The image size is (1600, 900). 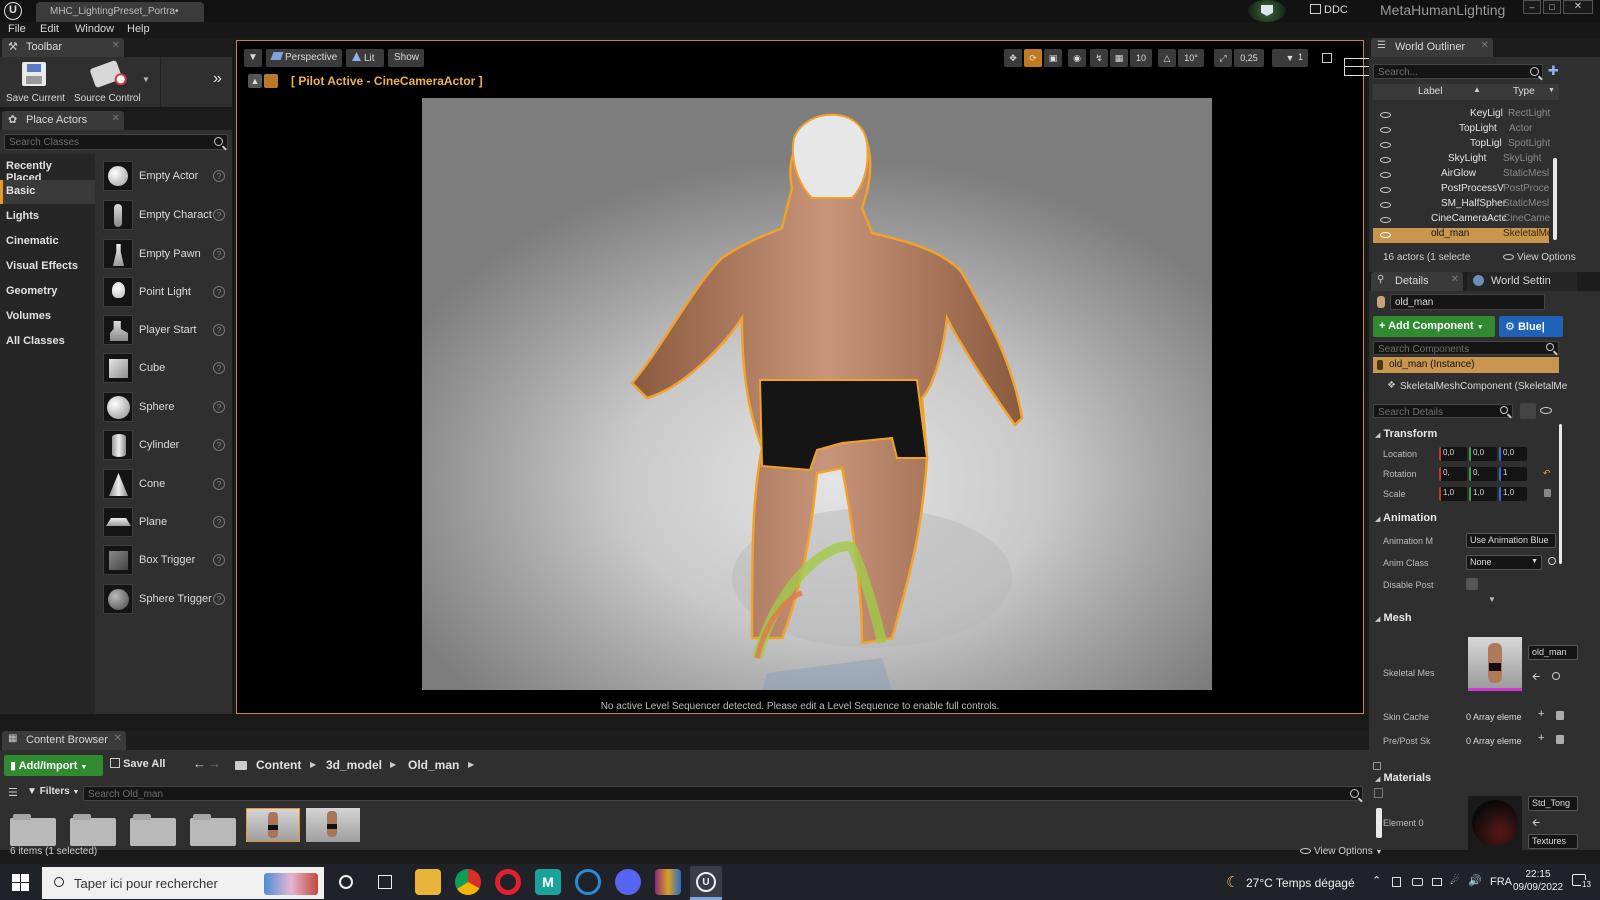 I want to click on rotation-label: Rotation, so click(x=1400, y=474).